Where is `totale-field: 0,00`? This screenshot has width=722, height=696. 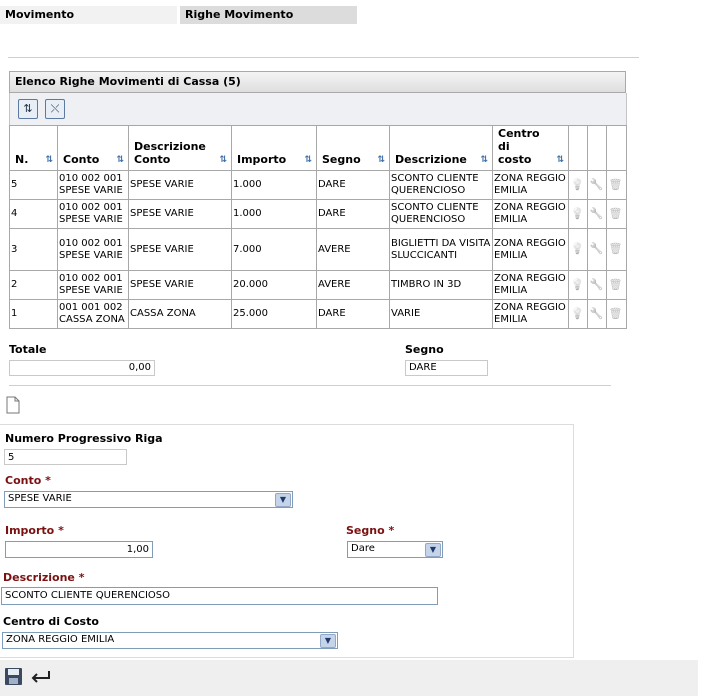 totale-field: 0,00 is located at coordinates (82, 368).